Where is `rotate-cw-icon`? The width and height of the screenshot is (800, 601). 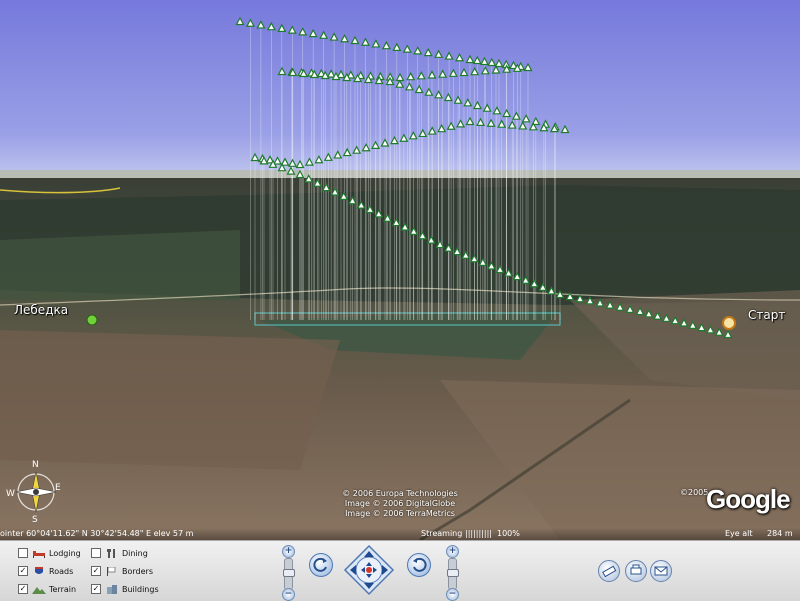 rotate-cw-icon is located at coordinates (420, 564).